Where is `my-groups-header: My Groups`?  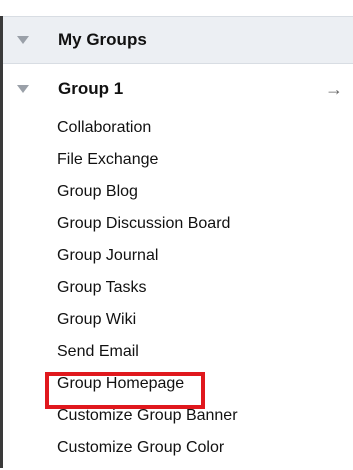
my-groups-header: My Groups is located at coordinates (178, 40).